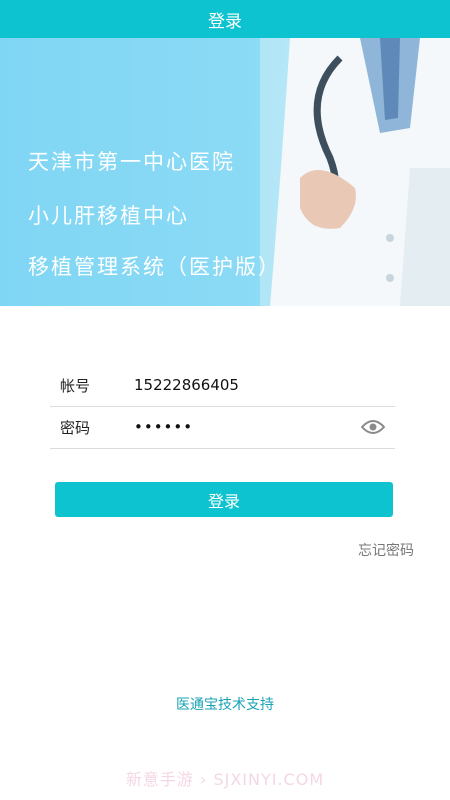  I want to click on password-row: 密码 ••••••, so click(222, 427).